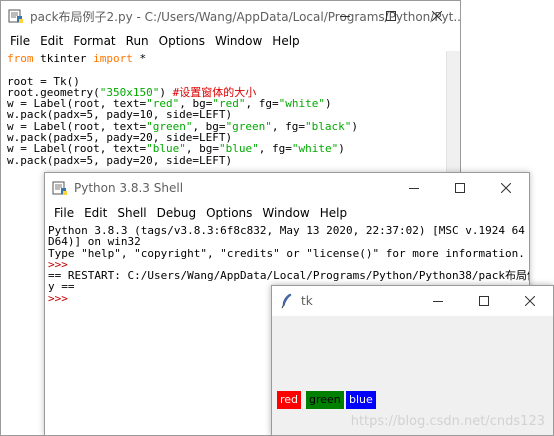 Image resolution: width=554 pixels, height=436 pixels. I want to click on editor-menu-file: File, so click(20, 41).